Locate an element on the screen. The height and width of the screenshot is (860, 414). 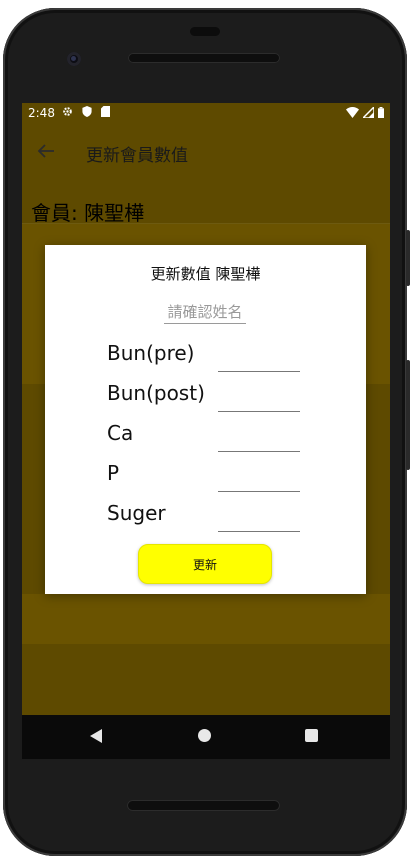
home-circle-icon is located at coordinates (204, 735).